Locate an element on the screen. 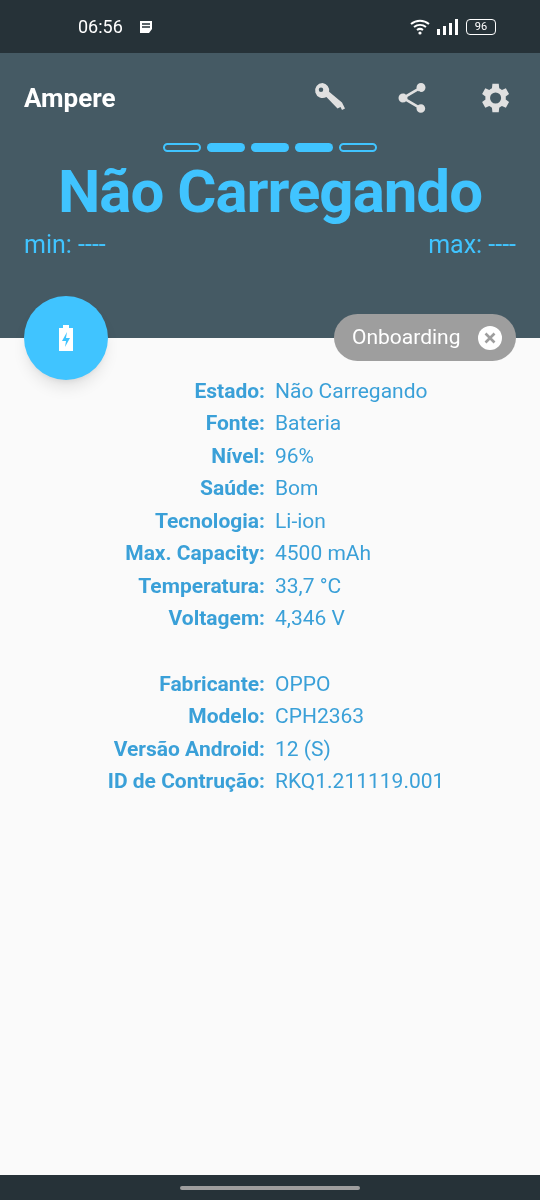 The height and width of the screenshot is (1200, 540). info-value: 4500 mAh is located at coordinates (323, 553).